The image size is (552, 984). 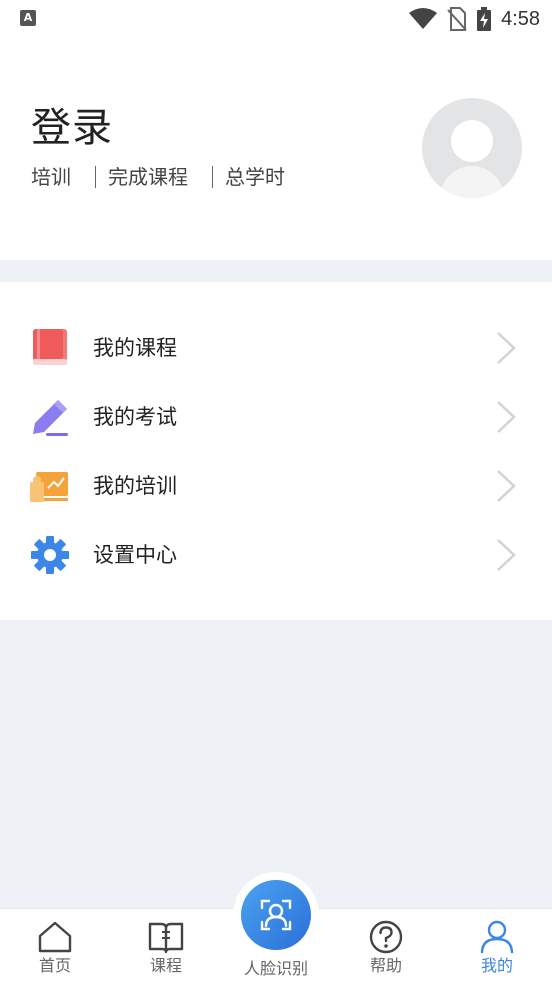 I want to click on face-recognition-button, so click(x=276, y=915).